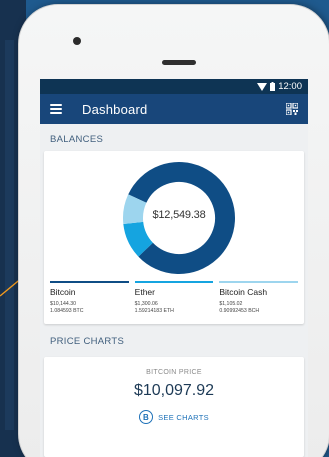 The image size is (329, 457). What do you see at coordinates (9, 235) in the screenshot?
I see `background-stripe` at bounding box center [9, 235].